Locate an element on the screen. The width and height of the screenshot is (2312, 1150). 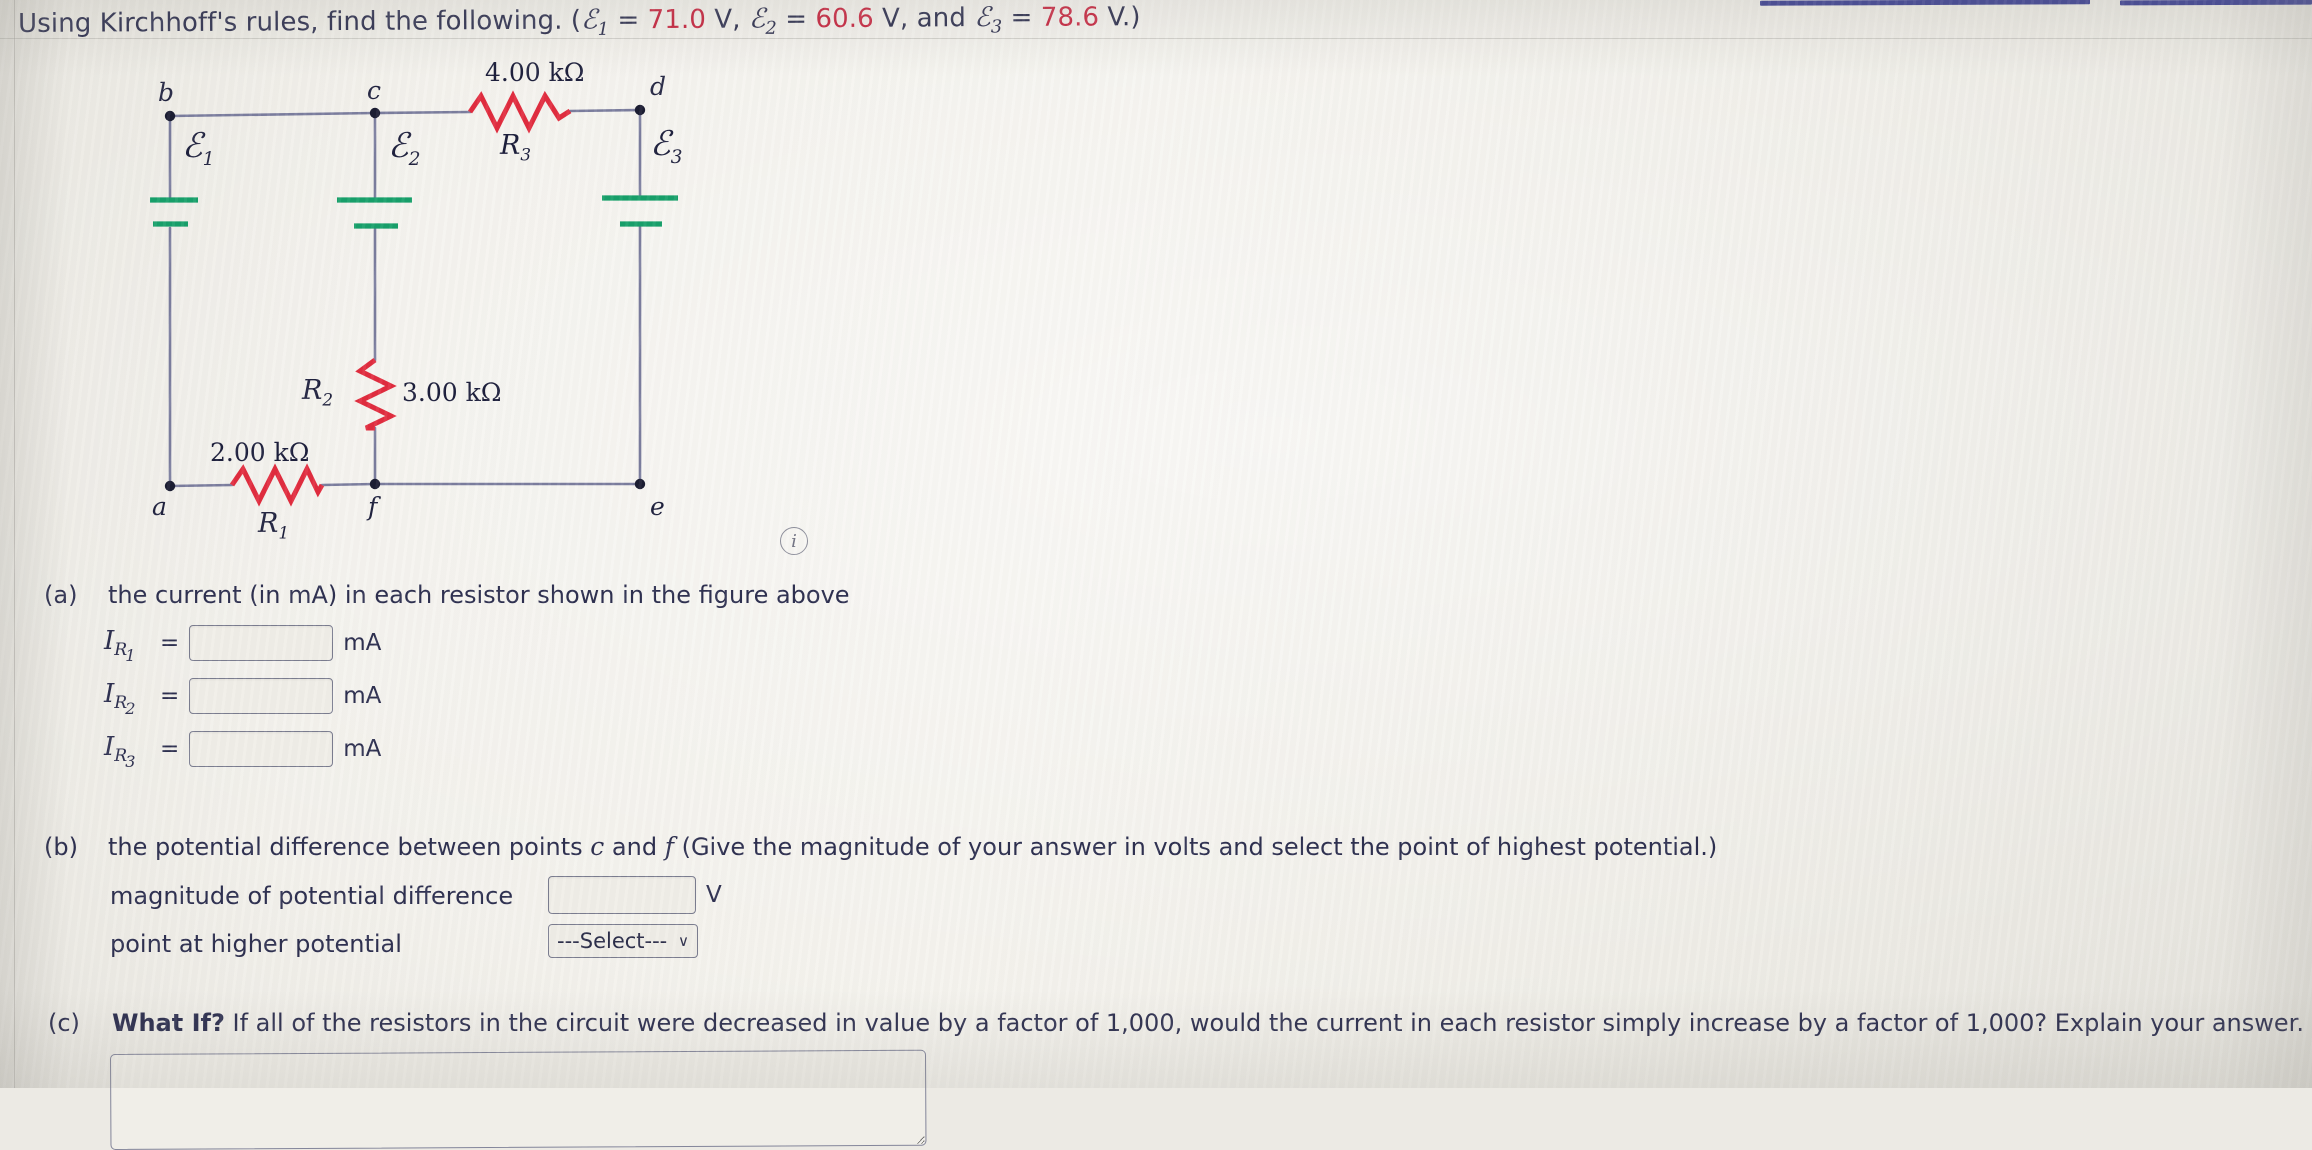
label-ir3-sub-n: 3 is located at coordinates (130, 762).